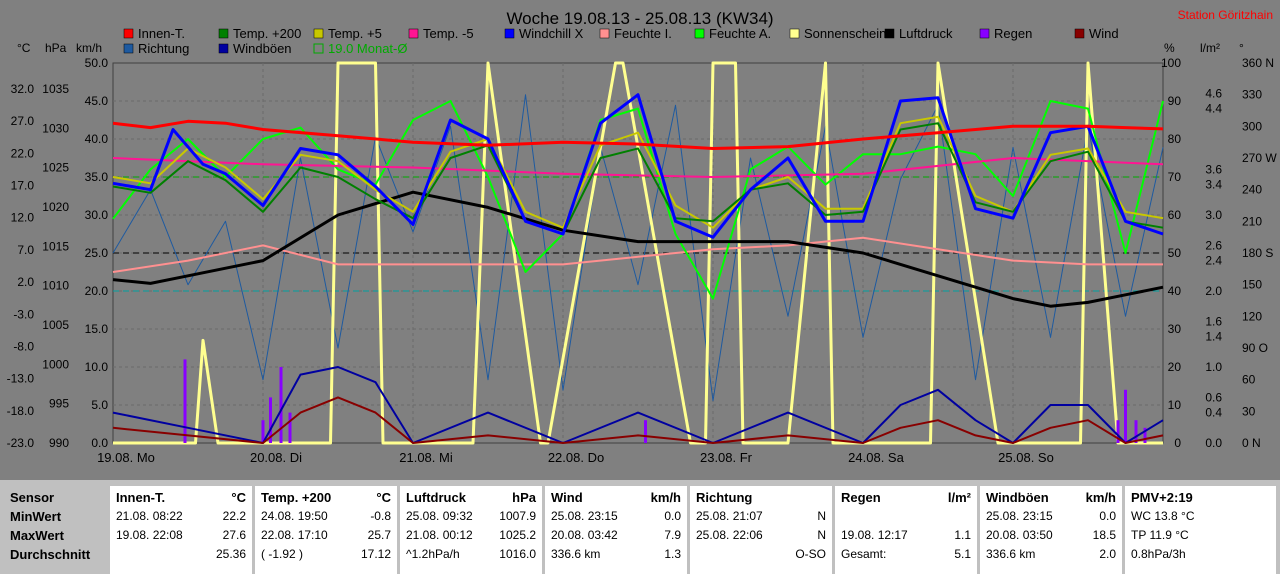 This screenshot has height=574, width=1280. I want to click on y-tick-percent: 10, so click(1175, 405).